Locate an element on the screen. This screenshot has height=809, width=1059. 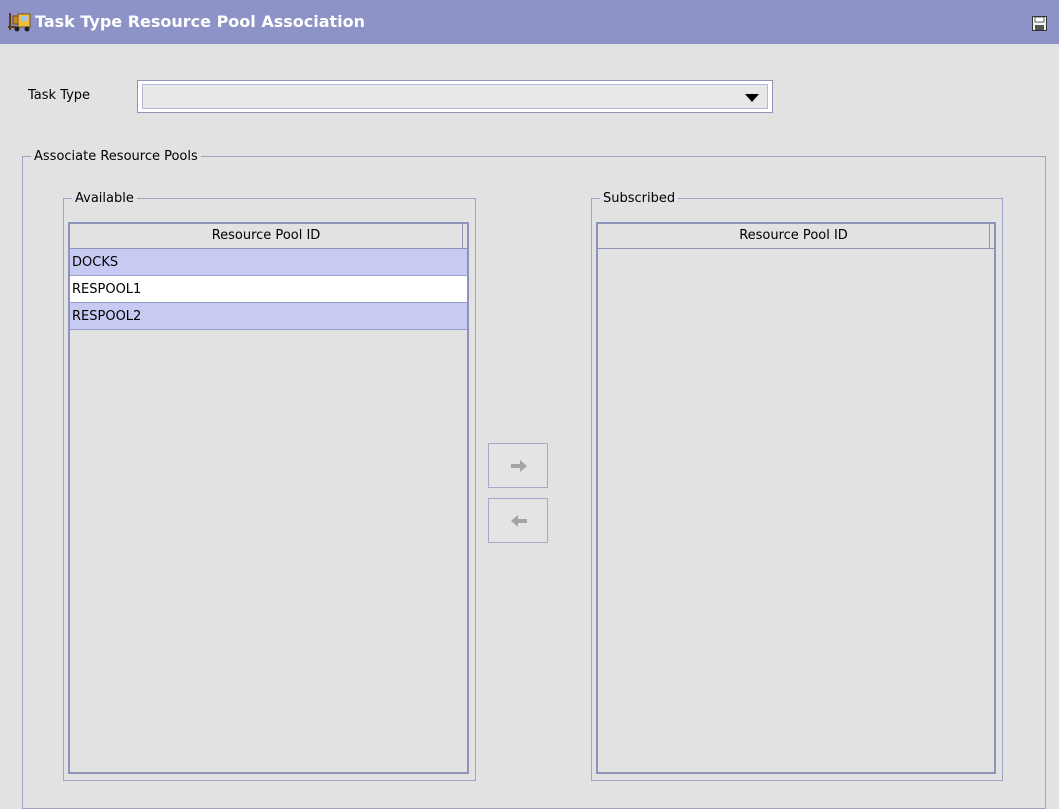
save-icon is located at coordinates (1039, 23).